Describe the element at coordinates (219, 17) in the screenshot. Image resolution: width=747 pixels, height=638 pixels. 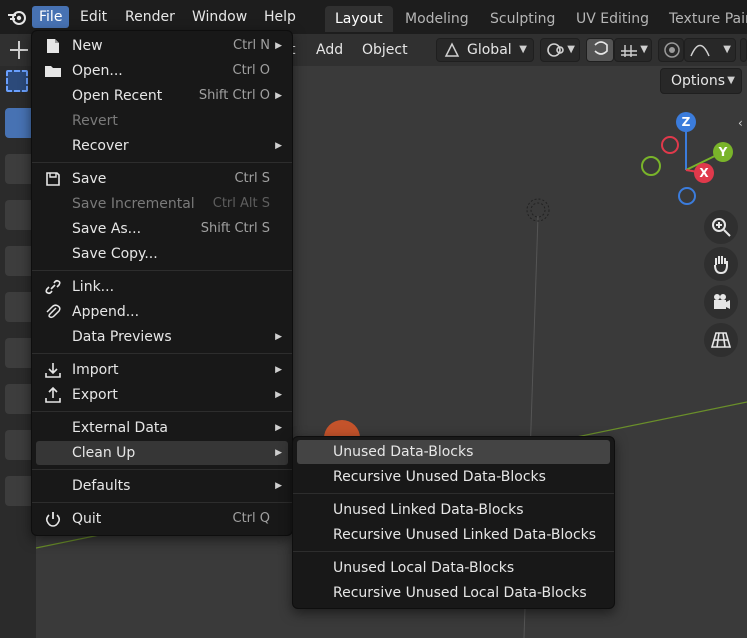
I see `menu-window: Window` at that location.